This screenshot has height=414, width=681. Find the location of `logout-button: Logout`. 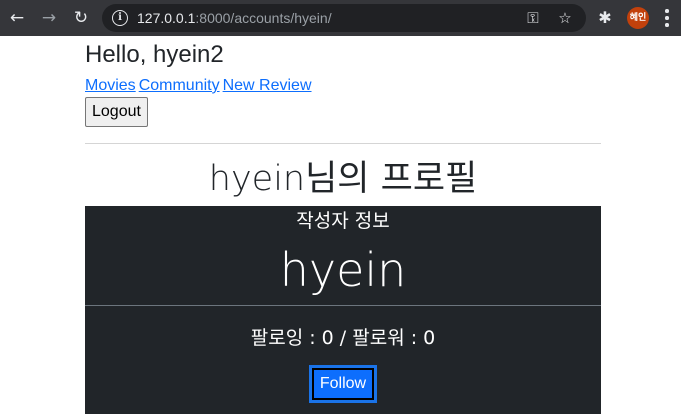

logout-button: Logout is located at coordinates (116, 112).